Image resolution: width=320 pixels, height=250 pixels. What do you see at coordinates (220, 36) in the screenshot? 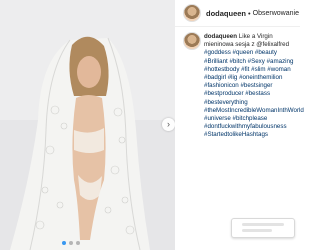
I see `caption-username: dodaqueen` at bounding box center [220, 36].